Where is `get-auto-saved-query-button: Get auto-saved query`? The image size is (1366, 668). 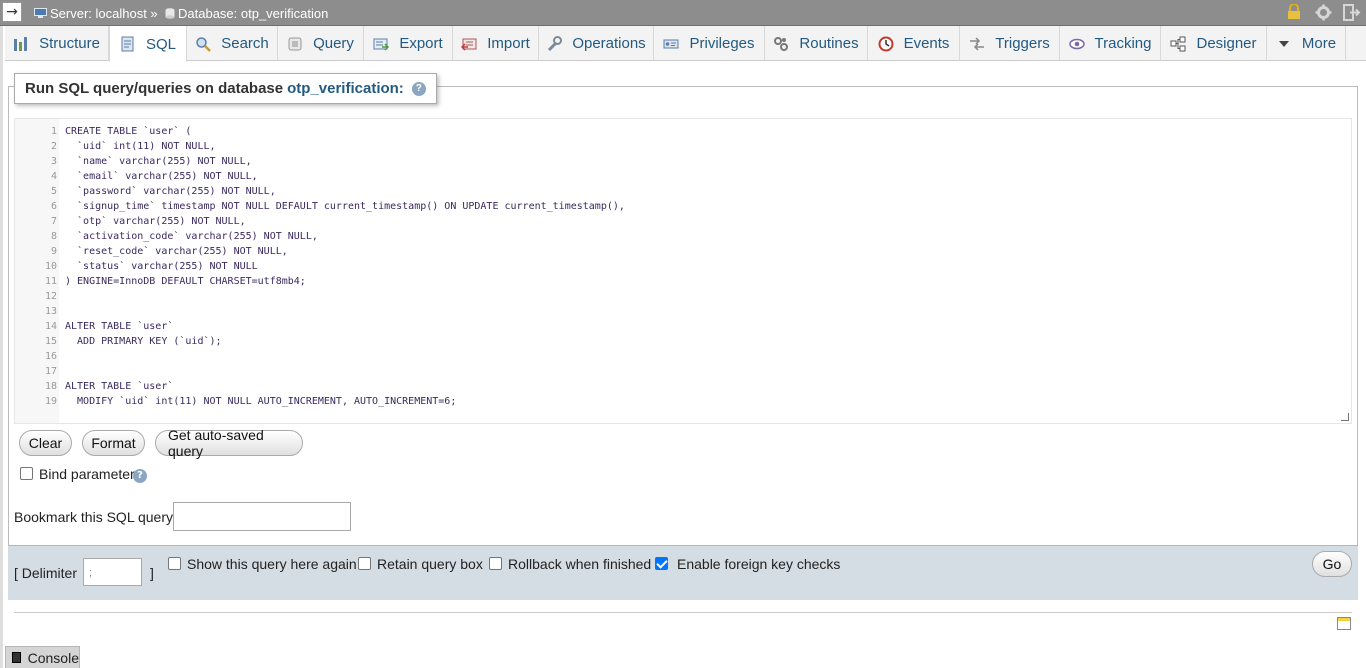 get-auto-saved-query-button: Get auto-saved query is located at coordinates (229, 443).